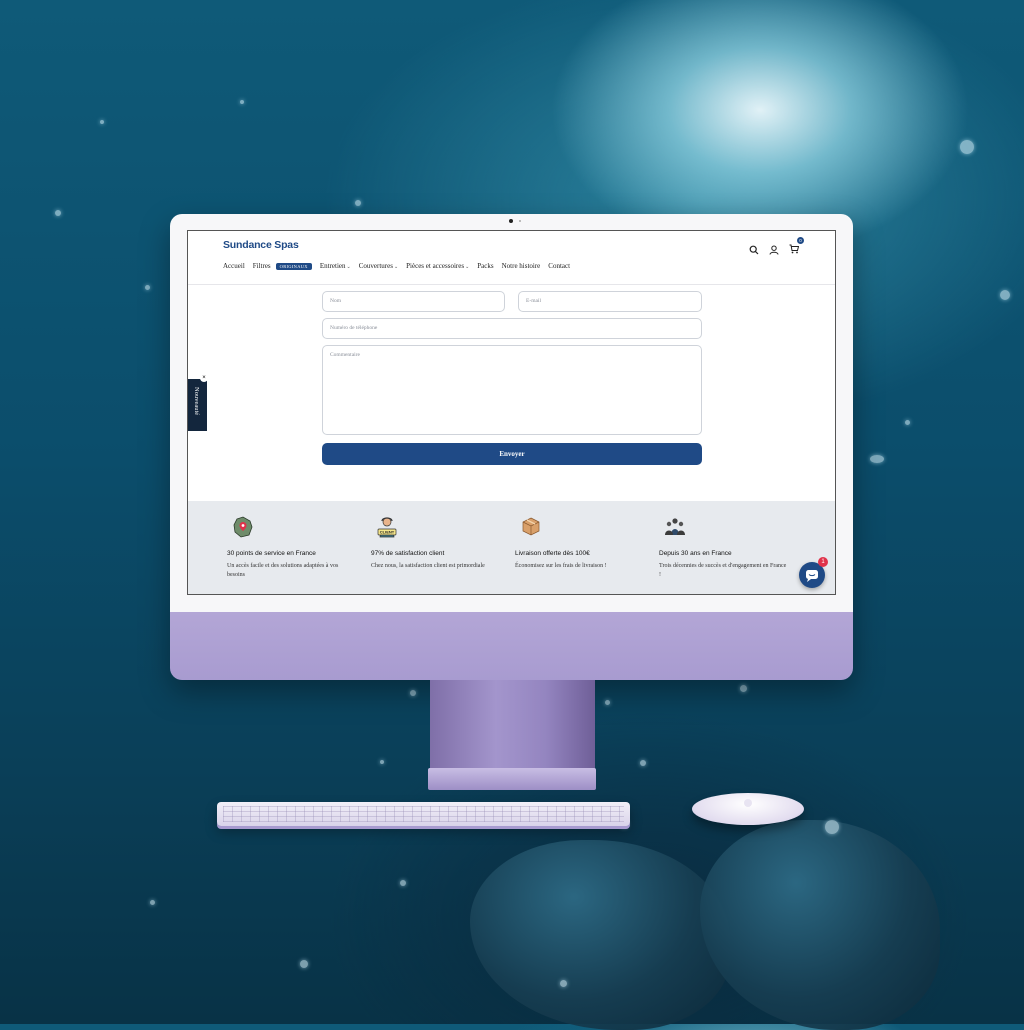 This screenshot has width=1024, height=1030. What do you see at coordinates (512, 328) in the screenshot?
I see `phone-field: Numéro de téléphone` at bounding box center [512, 328].